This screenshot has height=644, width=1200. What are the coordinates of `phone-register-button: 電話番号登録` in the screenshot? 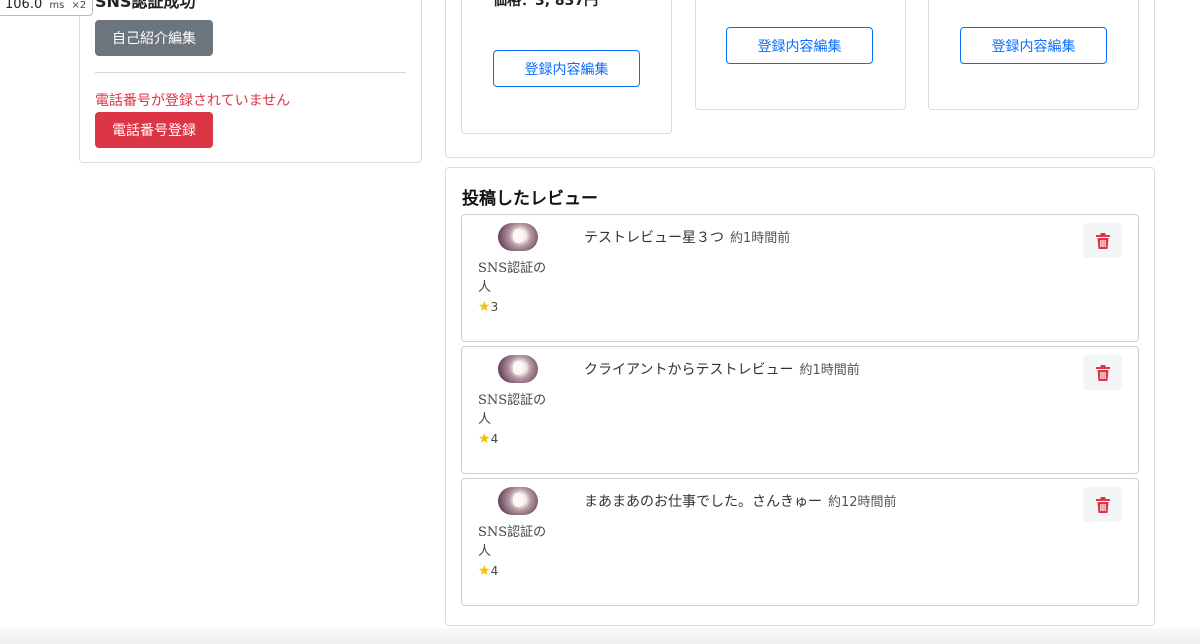 It's located at (154, 130).